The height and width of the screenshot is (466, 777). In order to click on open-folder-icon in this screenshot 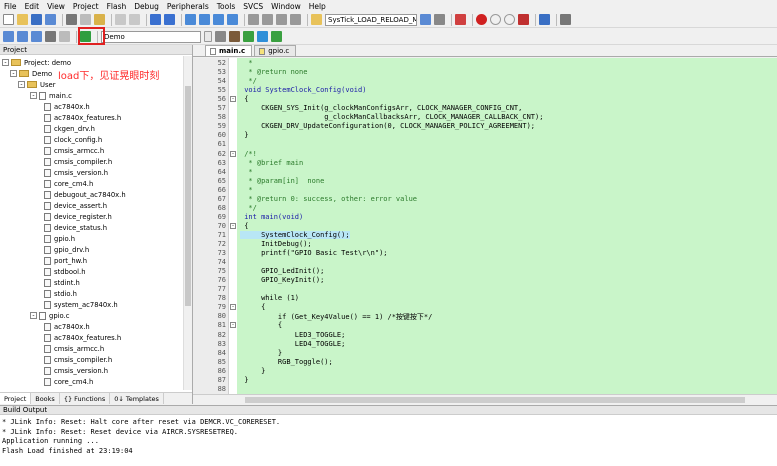, I will do `click(22, 19)`.